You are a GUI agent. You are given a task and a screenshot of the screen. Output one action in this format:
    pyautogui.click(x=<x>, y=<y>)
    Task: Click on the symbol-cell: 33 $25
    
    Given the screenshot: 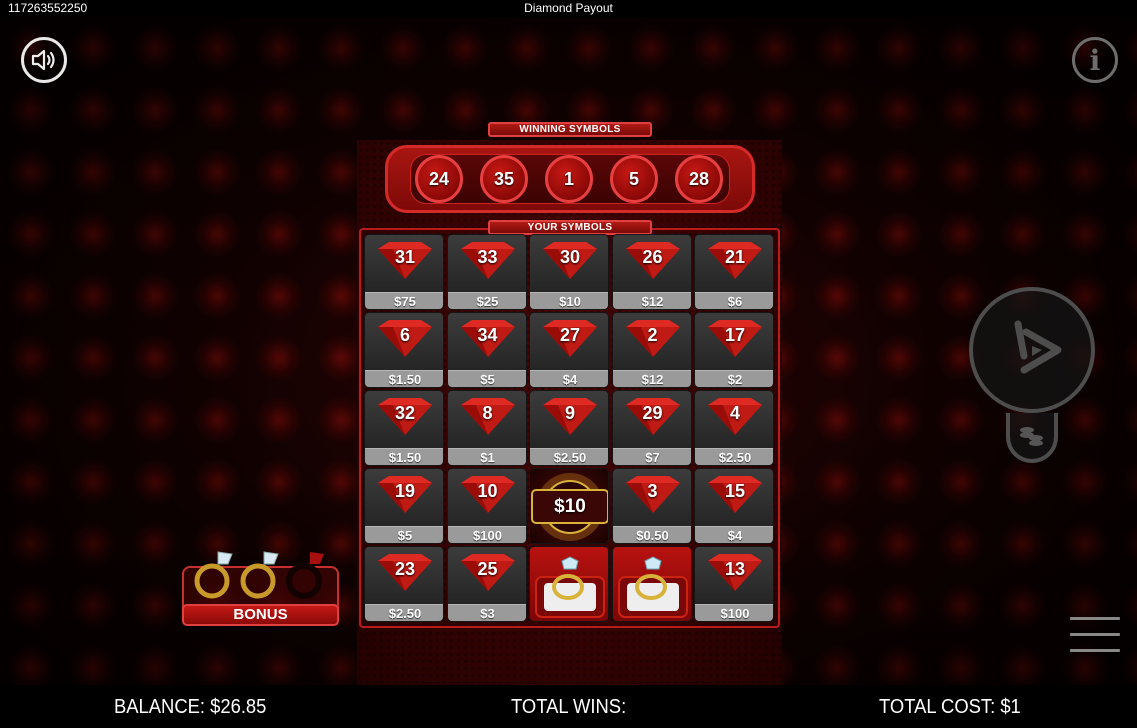 What is the action you would take?
    pyautogui.click(x=486, y=272)
    